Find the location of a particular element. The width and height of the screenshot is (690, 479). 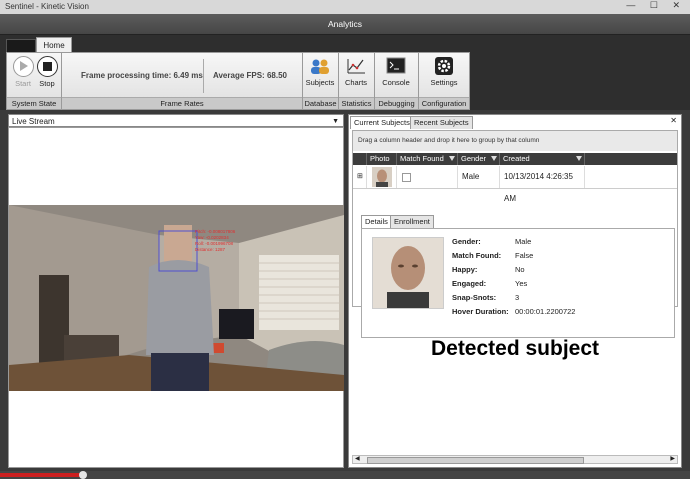

stop-button: Stop is located at coordinates (47, 72).